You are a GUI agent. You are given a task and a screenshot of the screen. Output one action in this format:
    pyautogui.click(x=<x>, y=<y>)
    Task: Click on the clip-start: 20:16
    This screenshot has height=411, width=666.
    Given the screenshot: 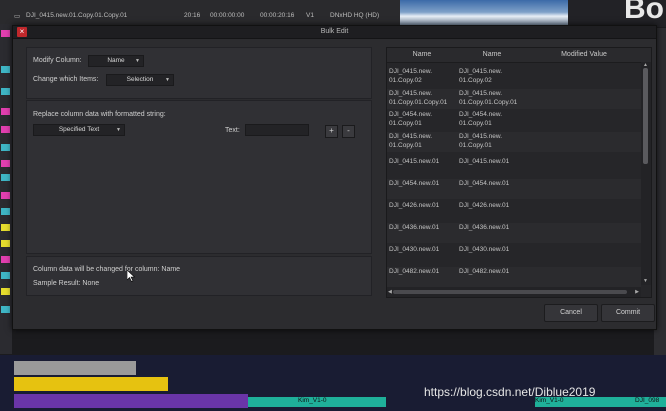 What is the action you would take?
    pyautogui.click(x=192, y=15)
    